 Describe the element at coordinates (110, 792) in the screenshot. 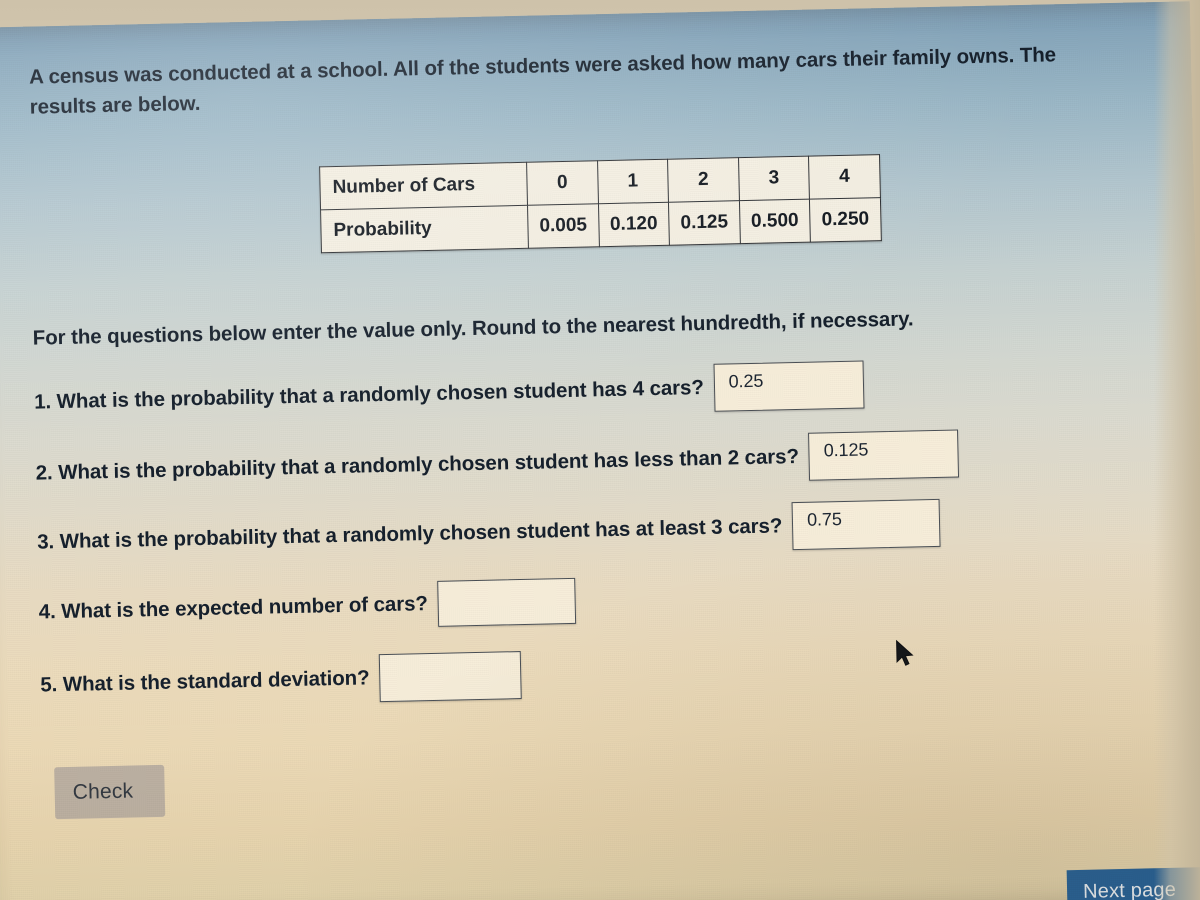

I see `check-button: Check` at that location.